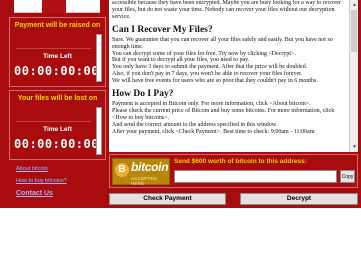  What do you see at coordinates (150, 167) in the screenshot?
I see `bitcoin-logo-word: bitcoin` at bounding box center [150, 167].